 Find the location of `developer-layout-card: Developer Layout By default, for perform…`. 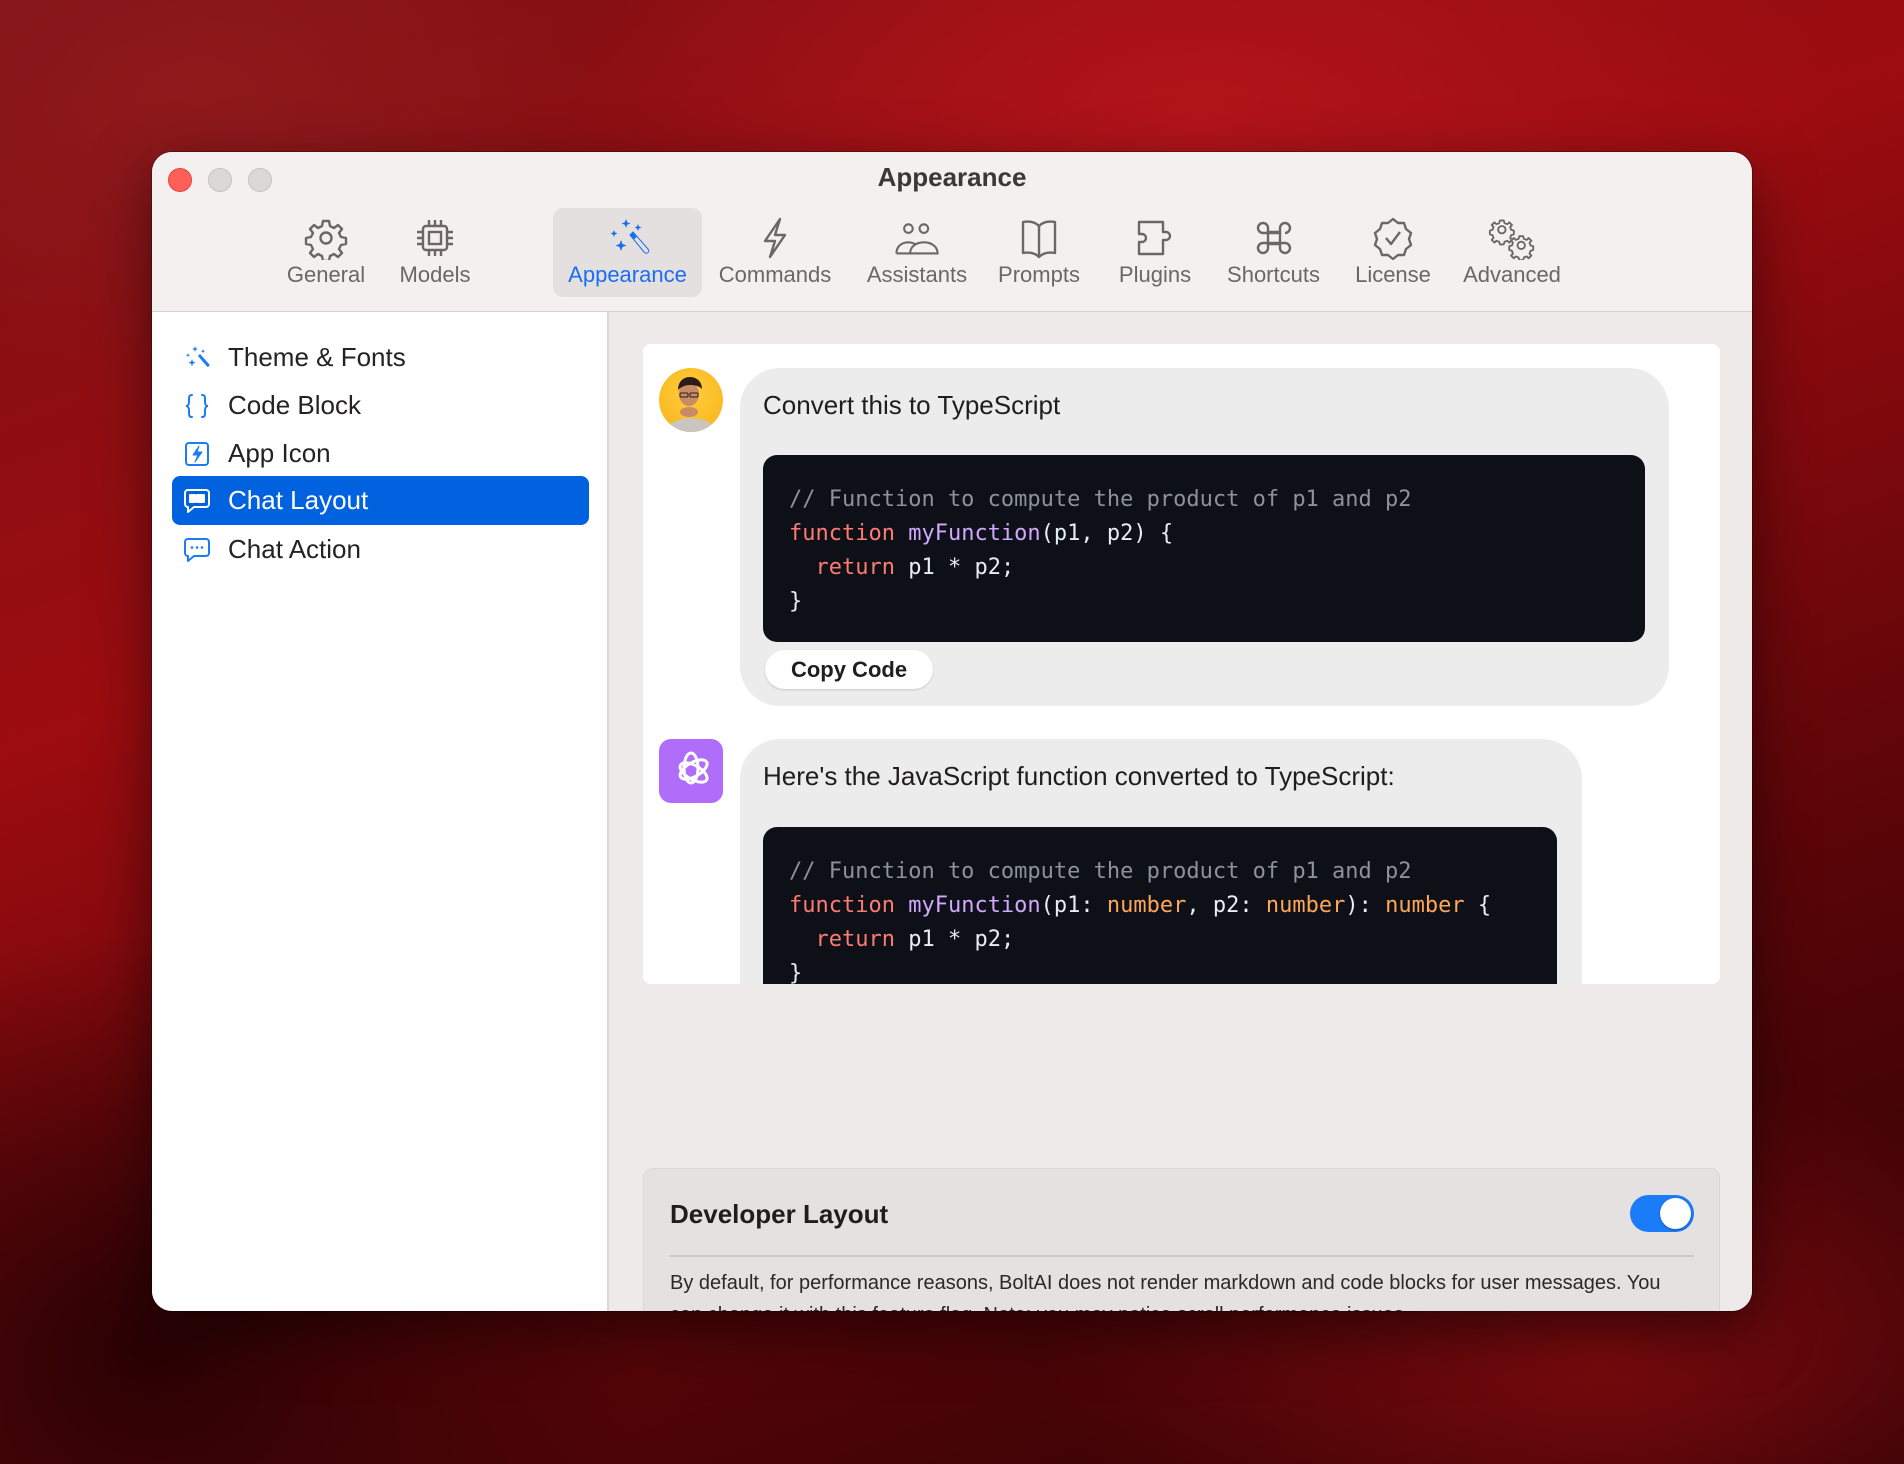

developer-layout-card: Developer Layout By default, for perform… is located at coordinates (1181, 1239).